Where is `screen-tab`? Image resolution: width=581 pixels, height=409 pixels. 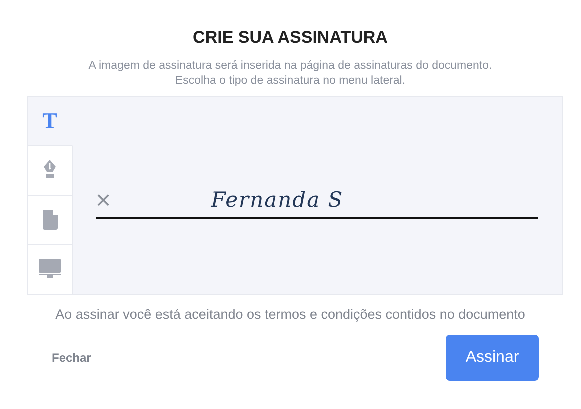
screen-tab is located at coordinates (50, 269).